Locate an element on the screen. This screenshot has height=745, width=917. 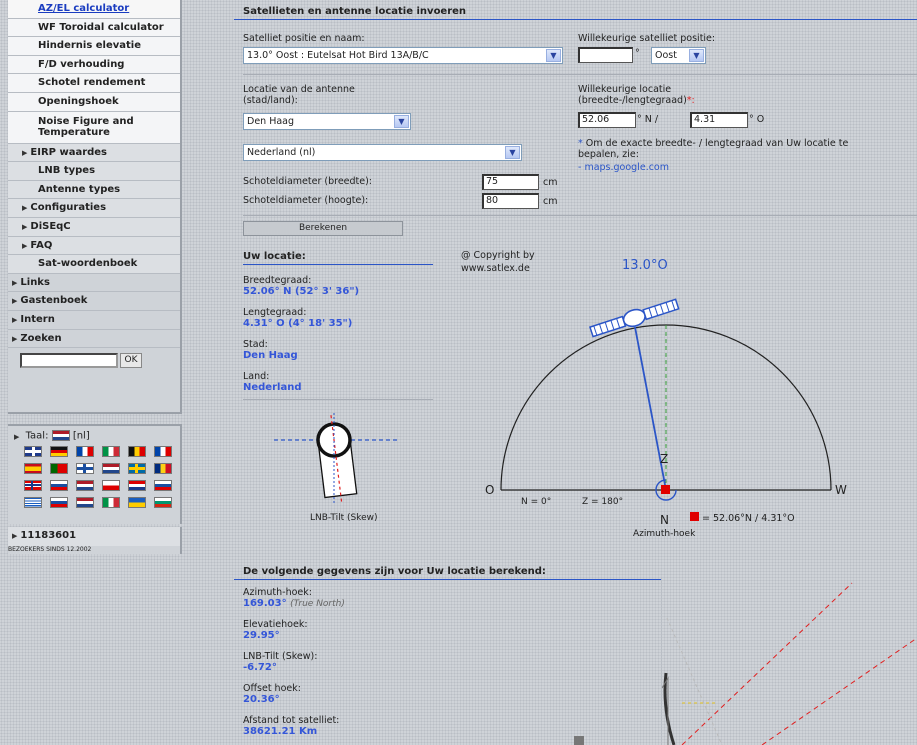
dish-height-label: Schoteldiameter (hoogte): is located at coordinates (306, 200).